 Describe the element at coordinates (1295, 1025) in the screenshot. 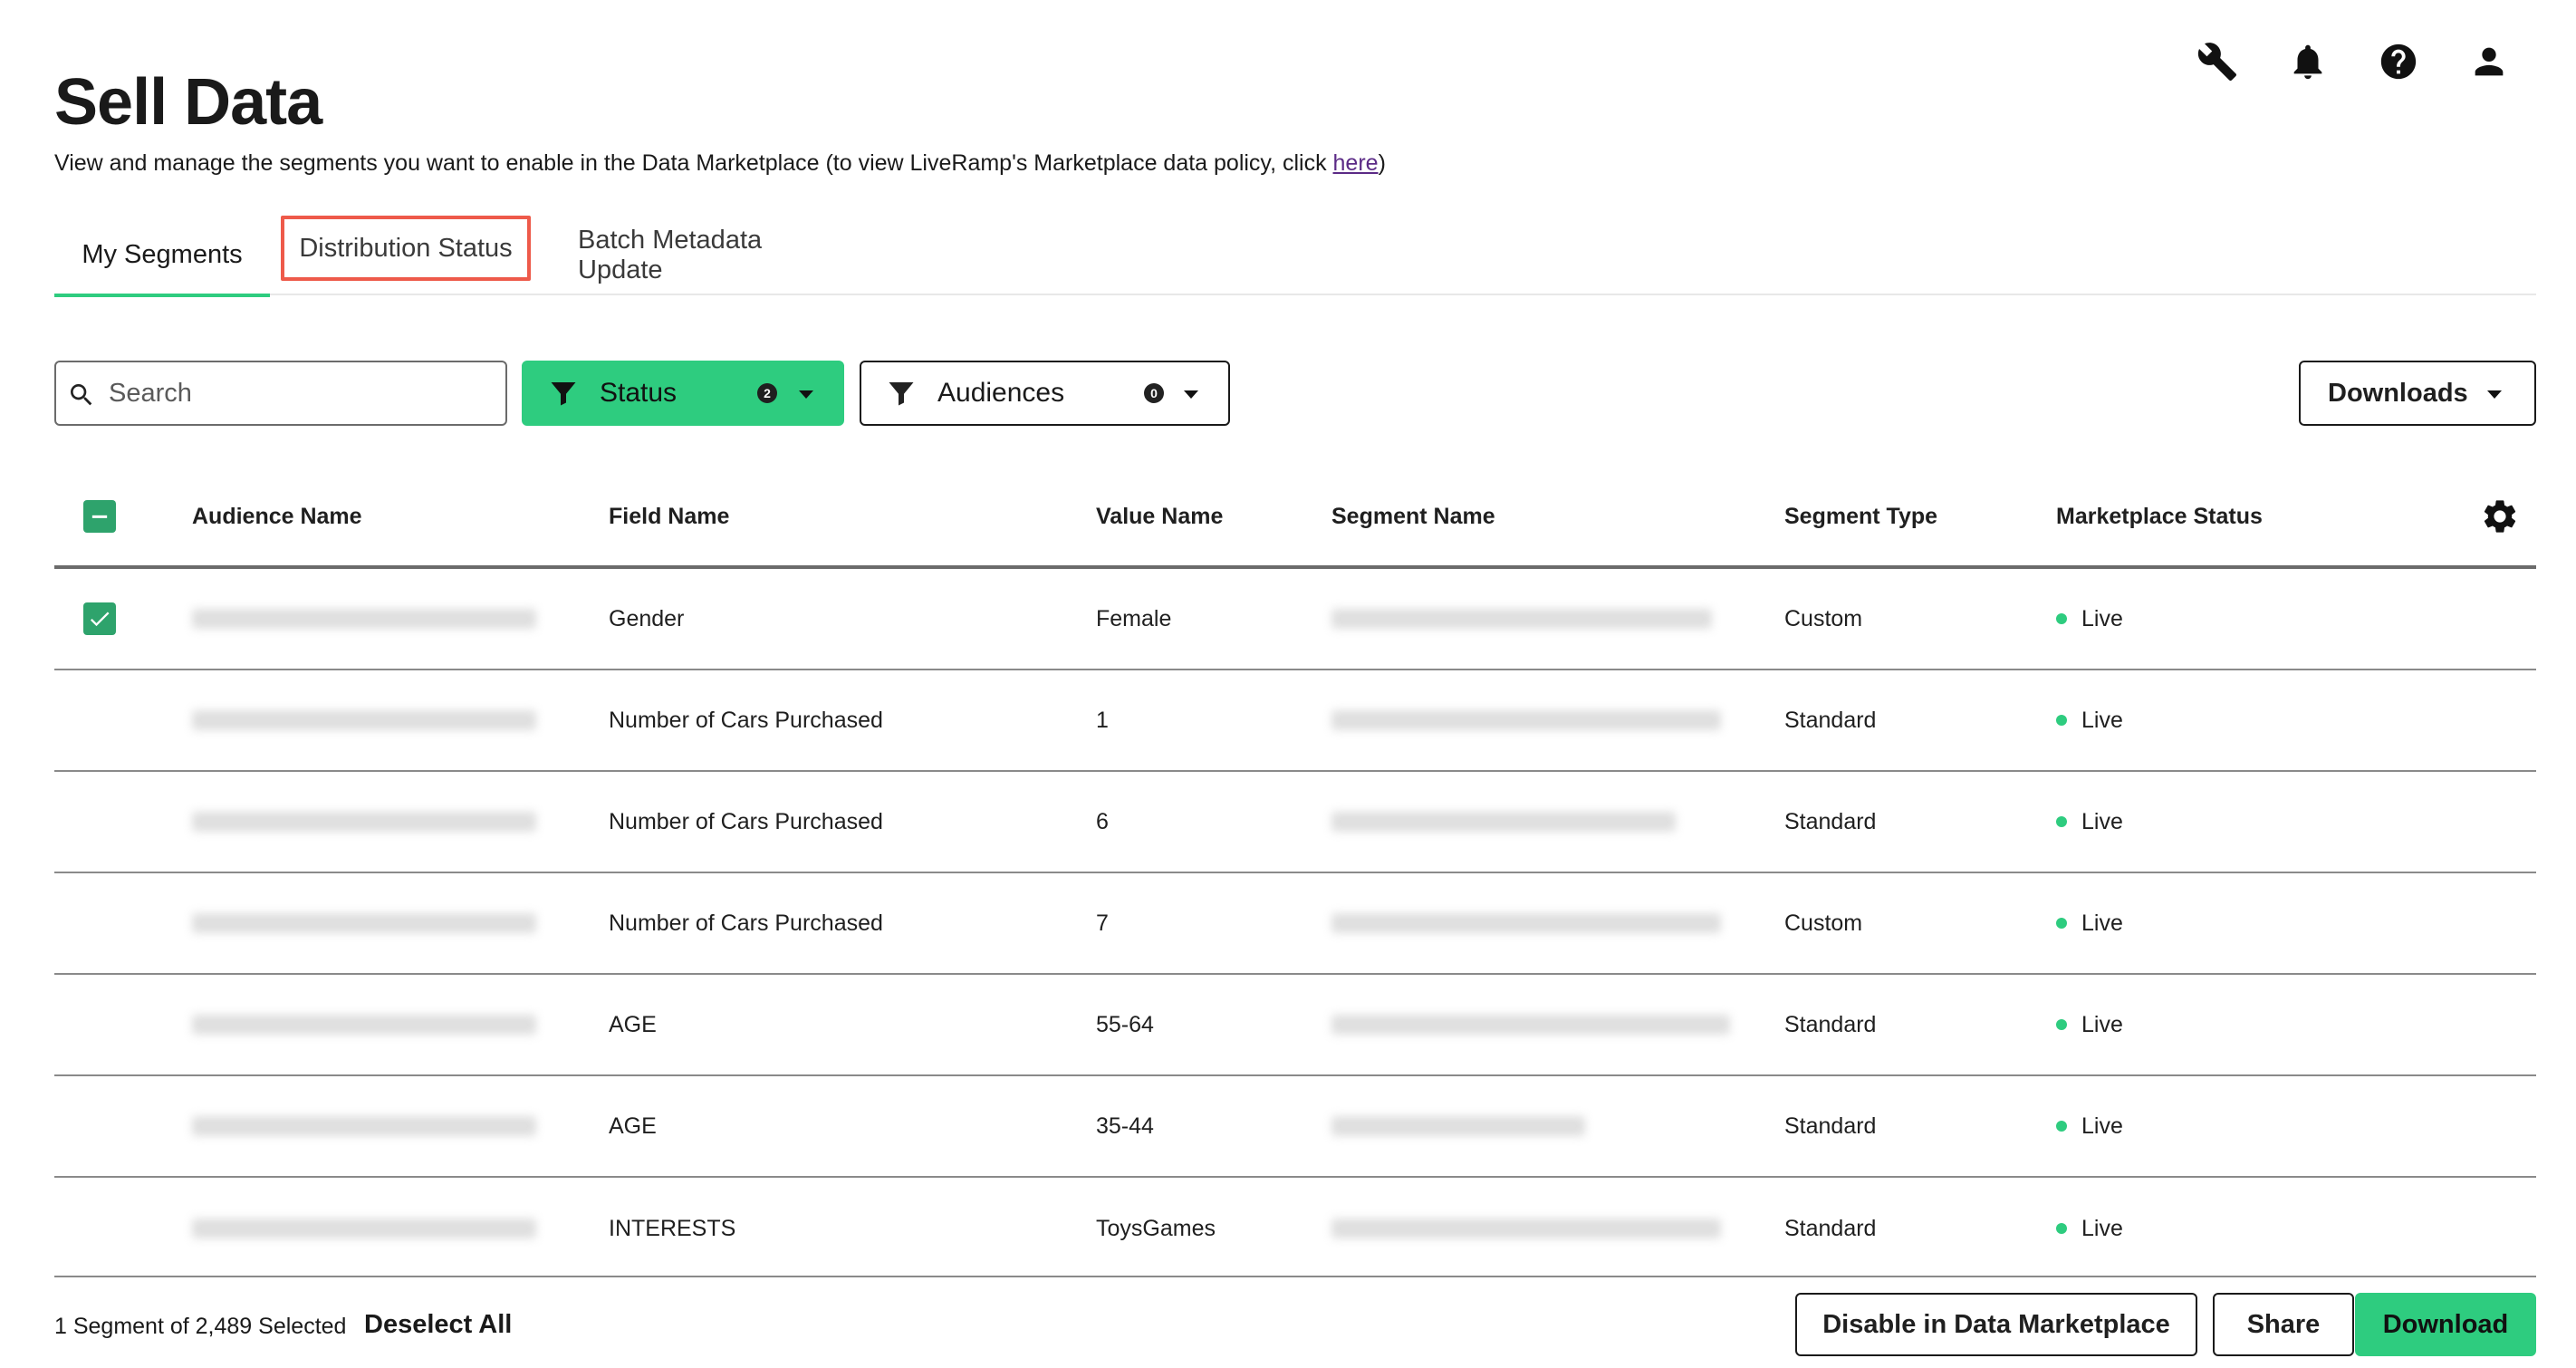

I see `table-row: AGE 55-64 Standard Live` at that location.